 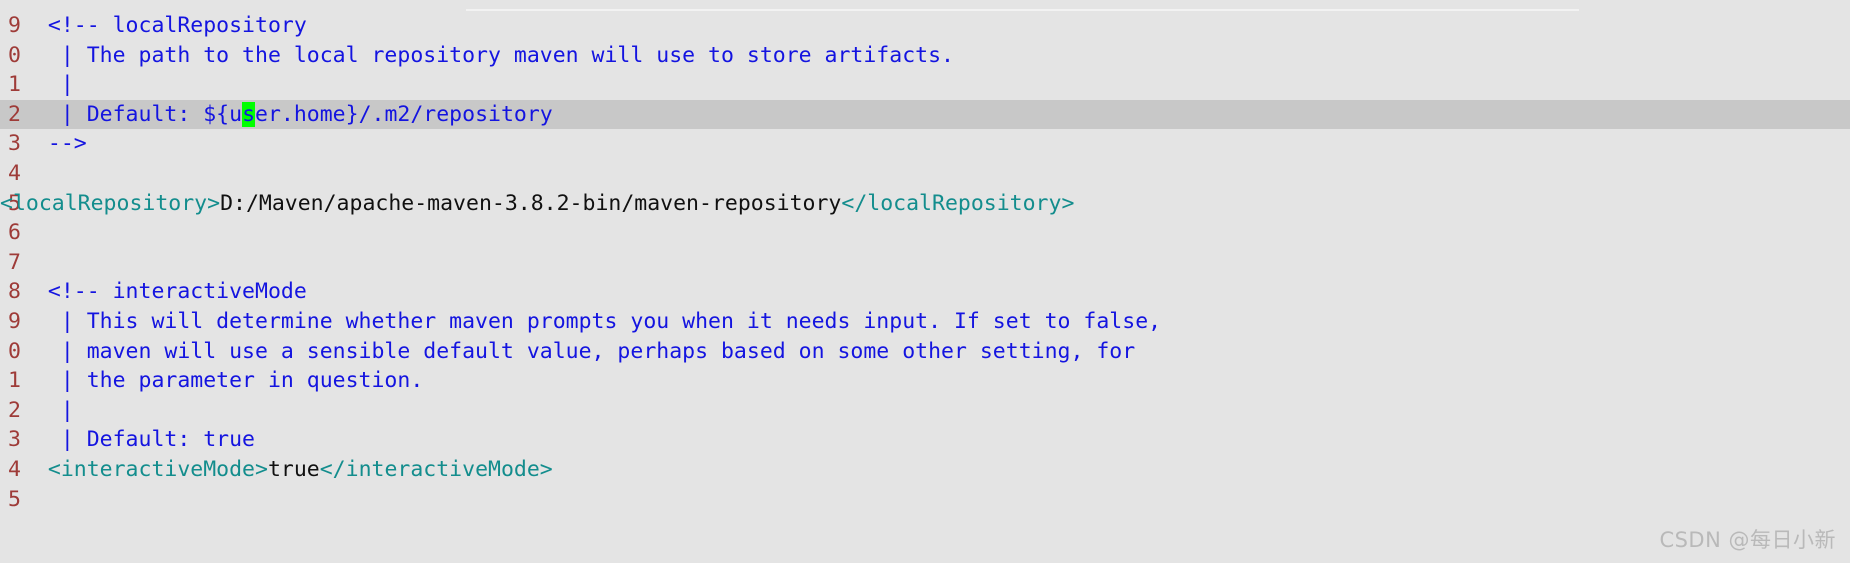 What do you see at coordinates (925, 144) in the screenshot?
I see `code-line: 3 -->` at bounding box center [925, 144].